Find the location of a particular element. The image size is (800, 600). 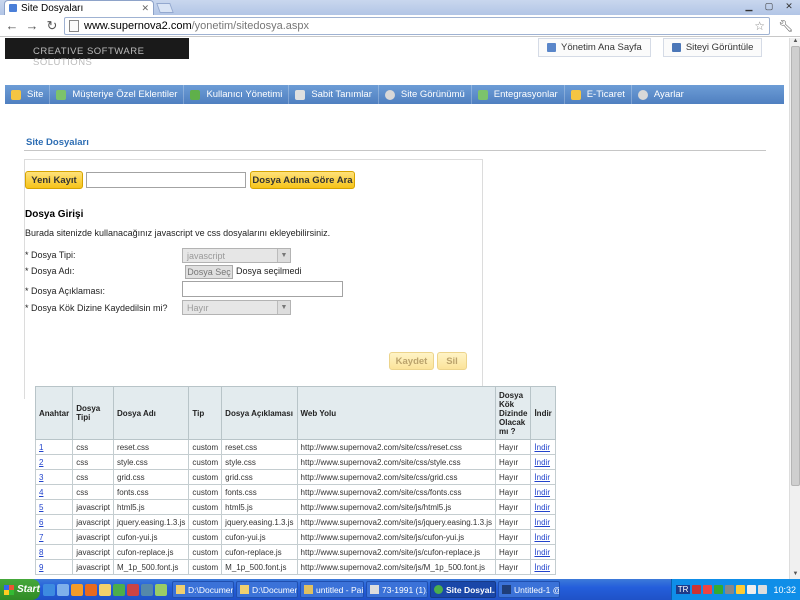

browser-tab: Site Dosyaları ✕ is located at coordinates (79, 7).